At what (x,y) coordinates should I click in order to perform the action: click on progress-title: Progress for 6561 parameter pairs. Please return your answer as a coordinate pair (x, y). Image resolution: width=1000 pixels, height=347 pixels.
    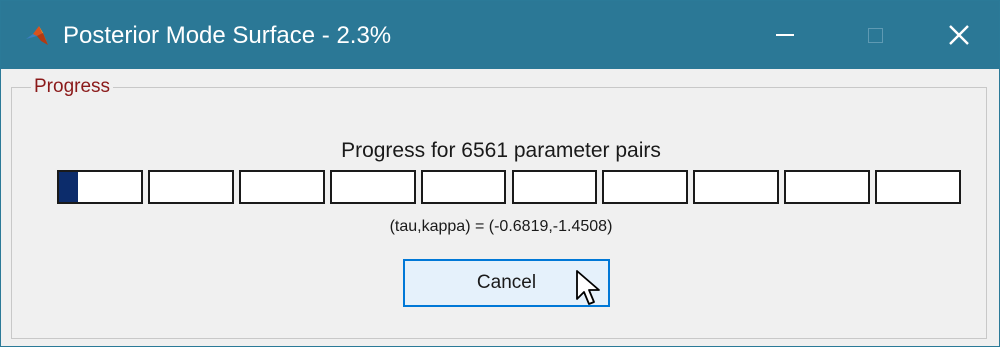
    Looking at the image, I should click on (501, 150).